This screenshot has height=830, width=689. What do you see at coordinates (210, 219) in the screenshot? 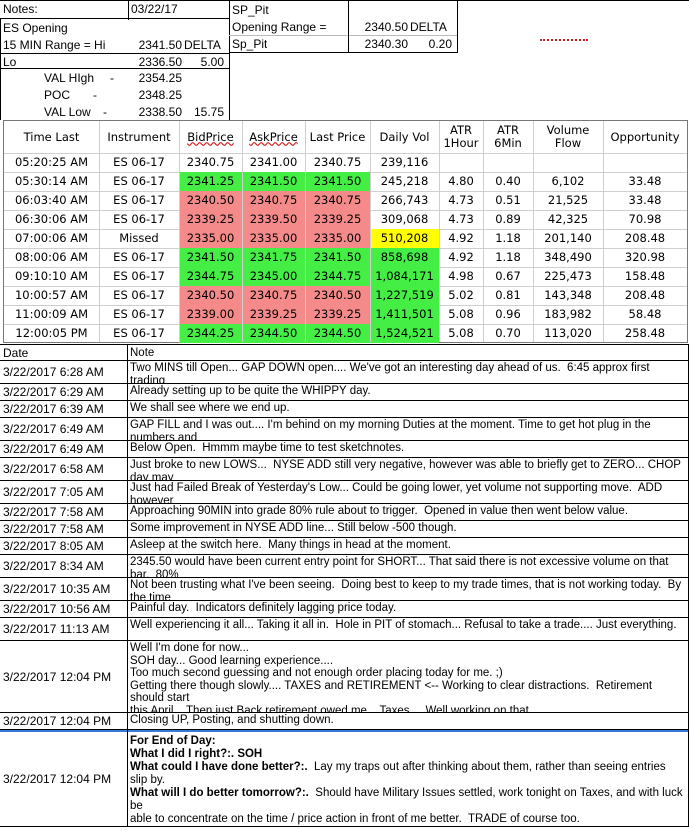
I see `bid-cell: 2339.25` at bounding box center [210, 219].